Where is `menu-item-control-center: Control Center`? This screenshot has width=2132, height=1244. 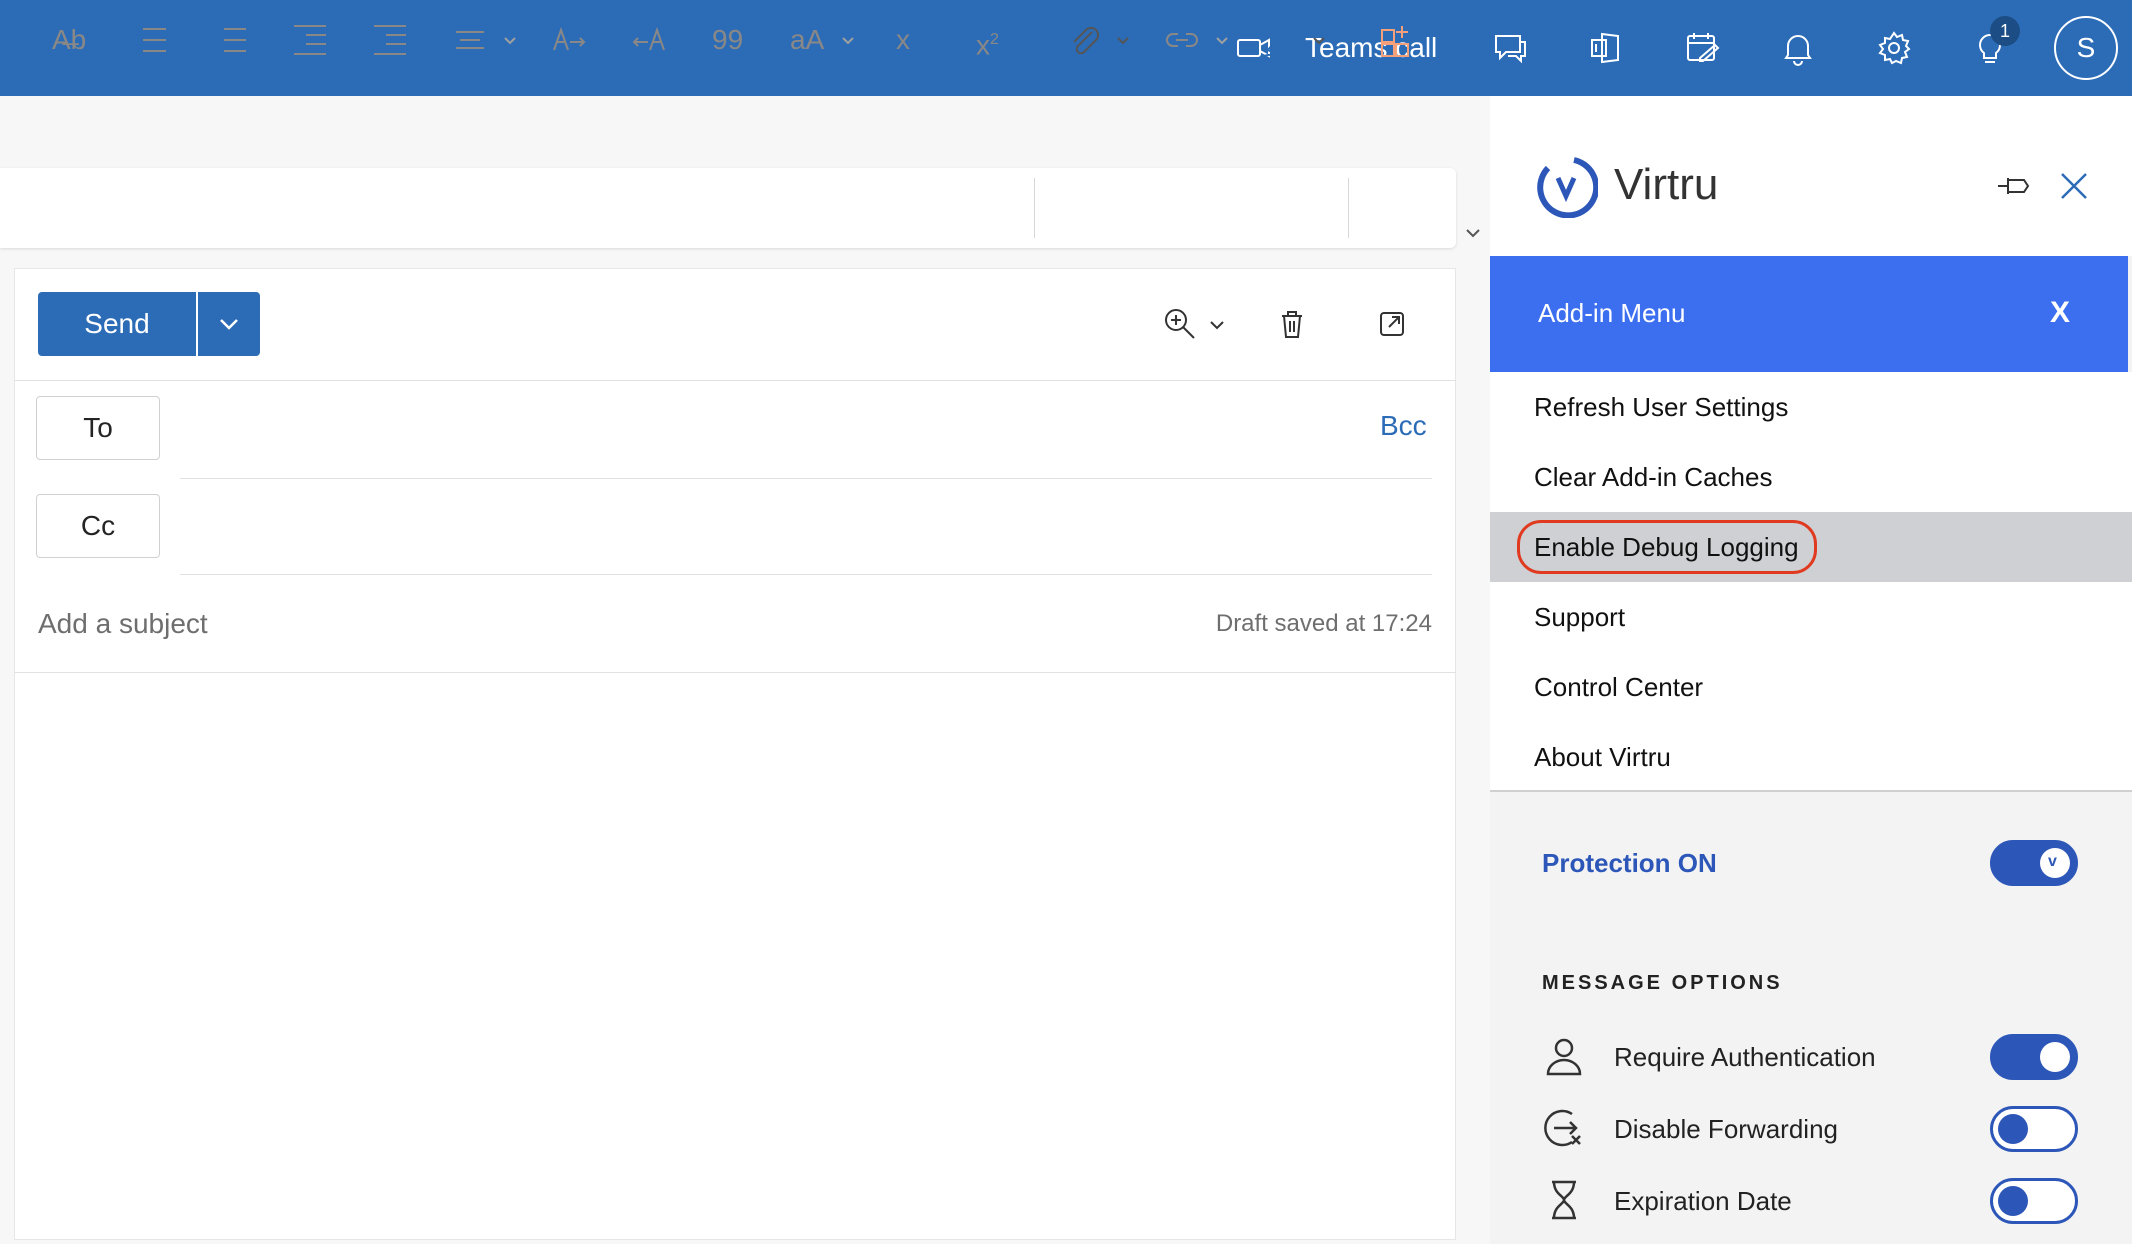 menu-item-control-center: Control Center is located at coordinates (1811, 687).